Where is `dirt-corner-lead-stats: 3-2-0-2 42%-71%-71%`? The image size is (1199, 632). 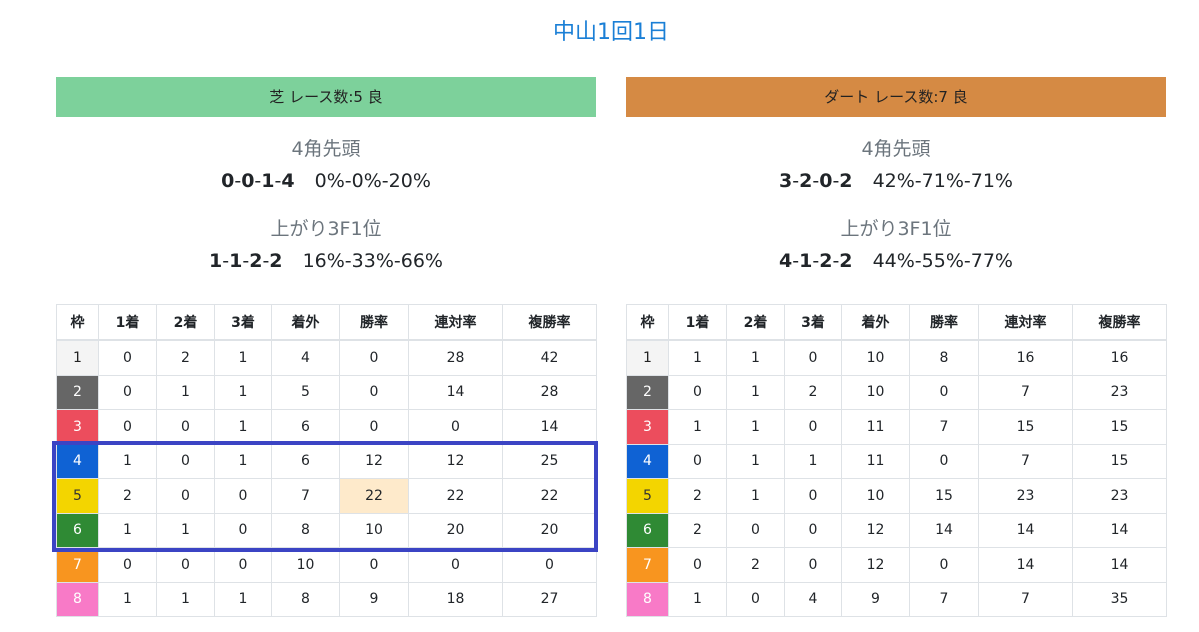 dirt-corner-lead-stats: 3-2-0-2 42%-71%-71% is located at coordinates (896, 181).